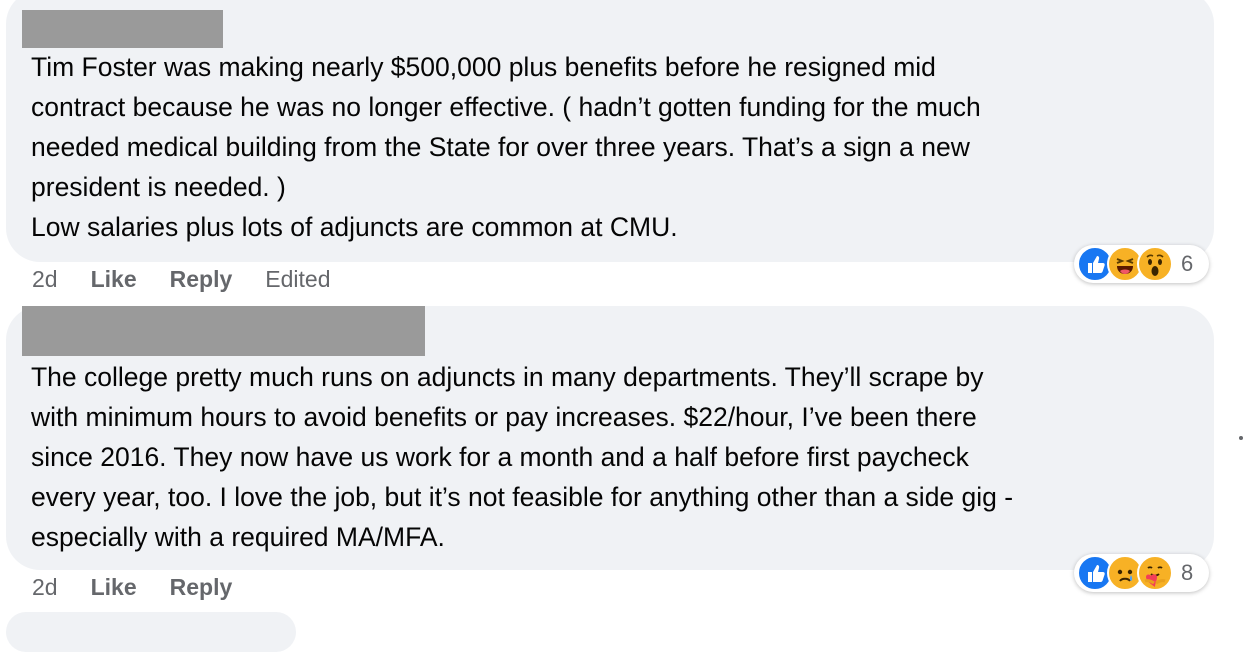  What do you see at coordinates (1155, 264) in the screenshot?
I see `wow-icon` at bounding box center [1155, 264].